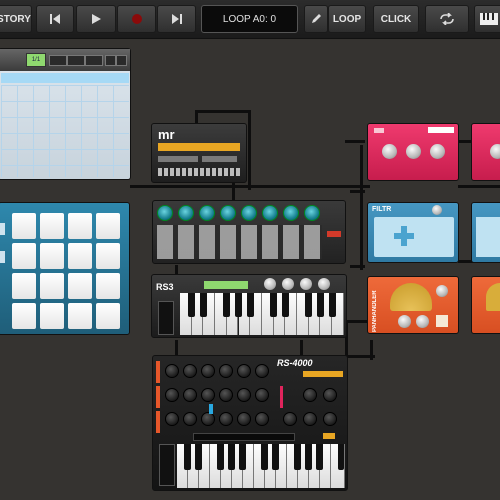 This screenshot has width=500, height=500. What do you see at coordinates (261, 466) in the screenshot?
I see `rs4000-keyboard` at bounding box center [261, 466].